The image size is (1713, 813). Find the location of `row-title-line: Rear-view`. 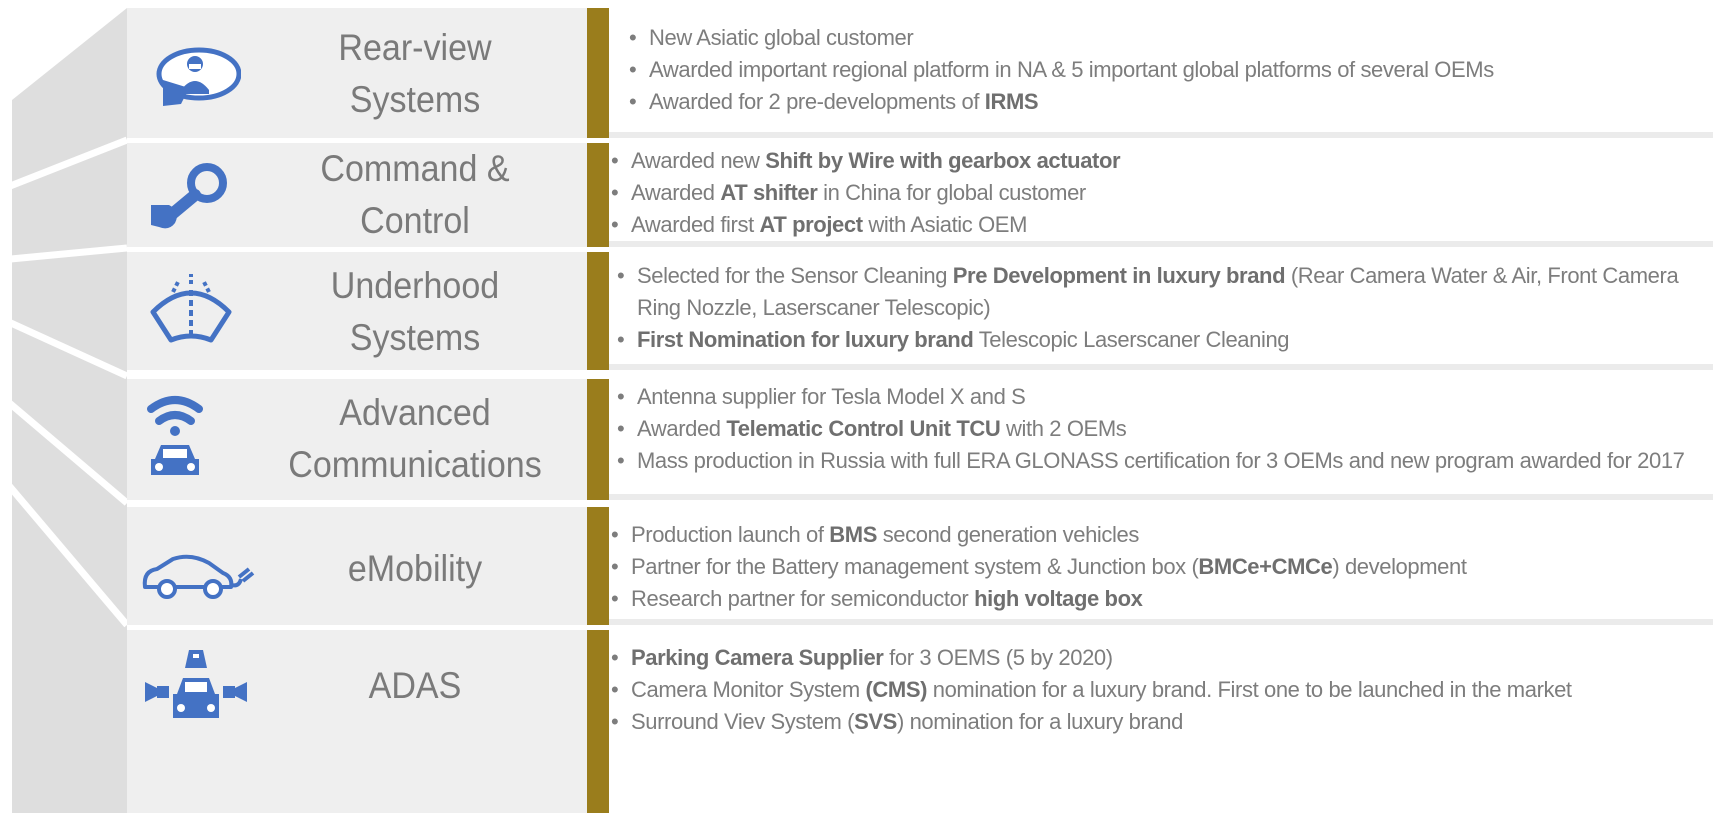

row-title-line: Rear-view is located at coordinates (415, 47).